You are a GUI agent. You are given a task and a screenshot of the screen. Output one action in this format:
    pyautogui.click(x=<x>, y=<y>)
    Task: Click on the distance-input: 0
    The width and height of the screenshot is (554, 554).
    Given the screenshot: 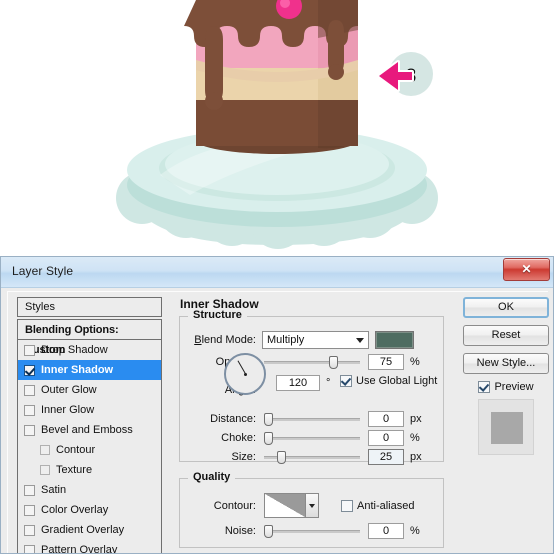 What is the action you would take?
    pyautogui.click(x=386, y=419)
    